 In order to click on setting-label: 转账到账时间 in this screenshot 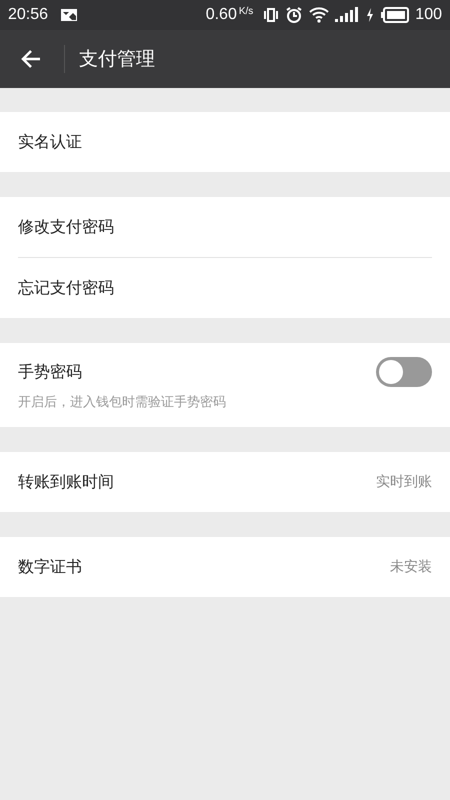, I will do `click(66, 482)`.